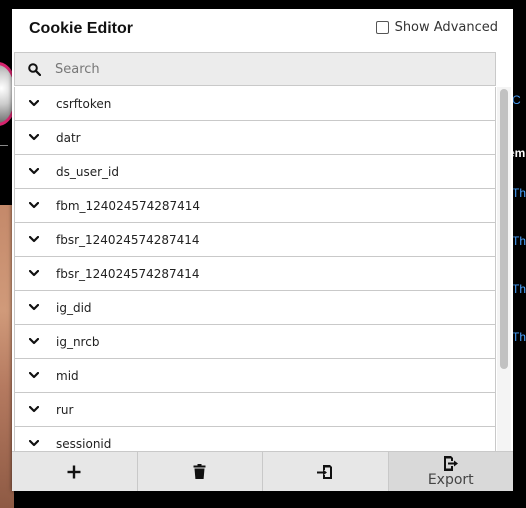 The width and height of the screenshot is (526, 508). I want to click on search-icon, so click(34, 69).